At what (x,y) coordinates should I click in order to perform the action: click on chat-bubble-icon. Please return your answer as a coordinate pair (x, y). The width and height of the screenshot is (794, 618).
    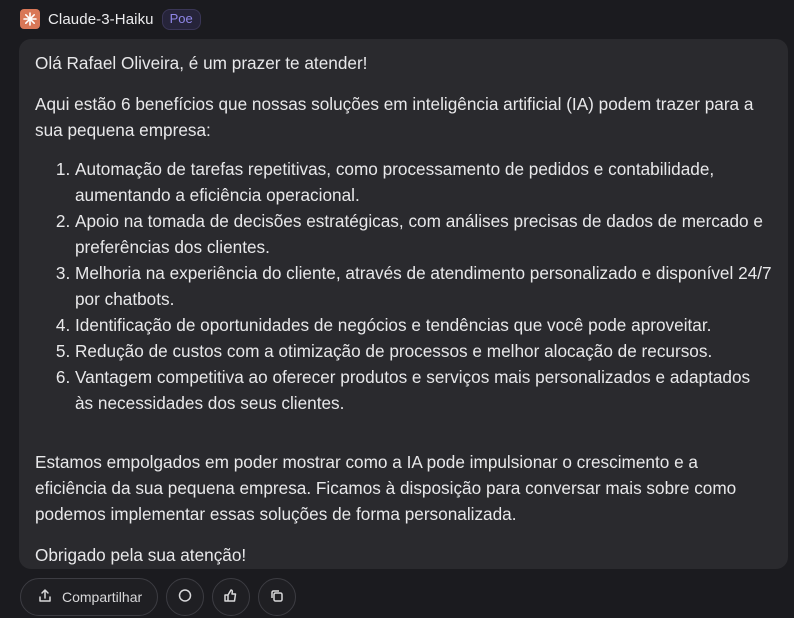
    Looking at the image, I should click on (185, 597).